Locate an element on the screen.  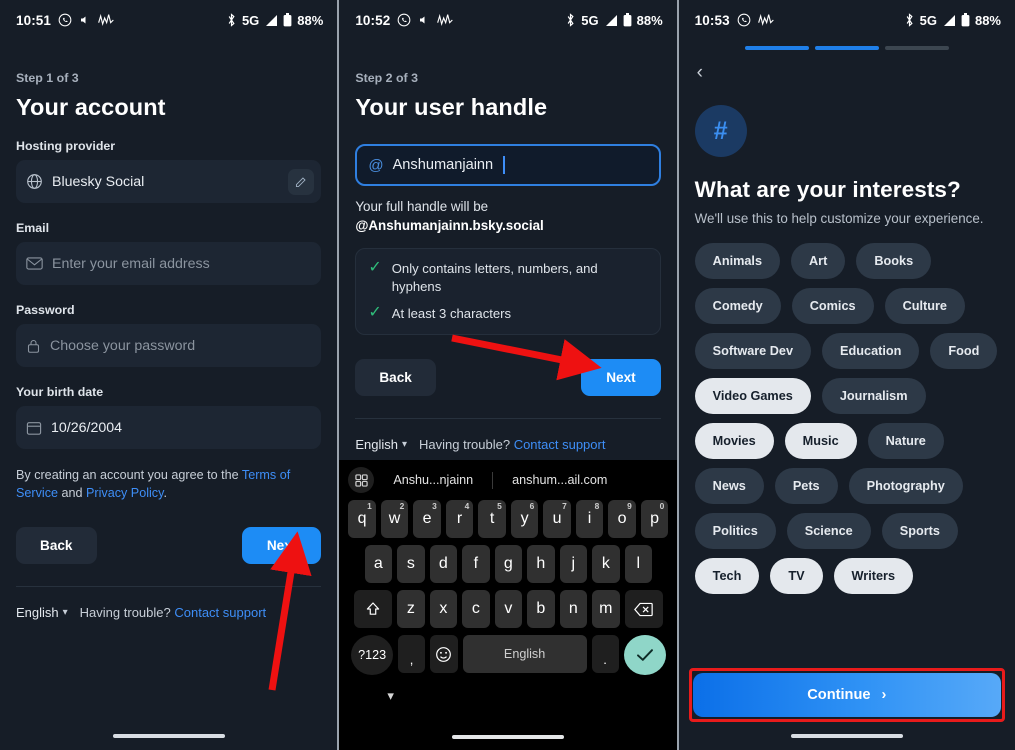
status-bar-left: 10:51 is located at coordinates (65, 20).